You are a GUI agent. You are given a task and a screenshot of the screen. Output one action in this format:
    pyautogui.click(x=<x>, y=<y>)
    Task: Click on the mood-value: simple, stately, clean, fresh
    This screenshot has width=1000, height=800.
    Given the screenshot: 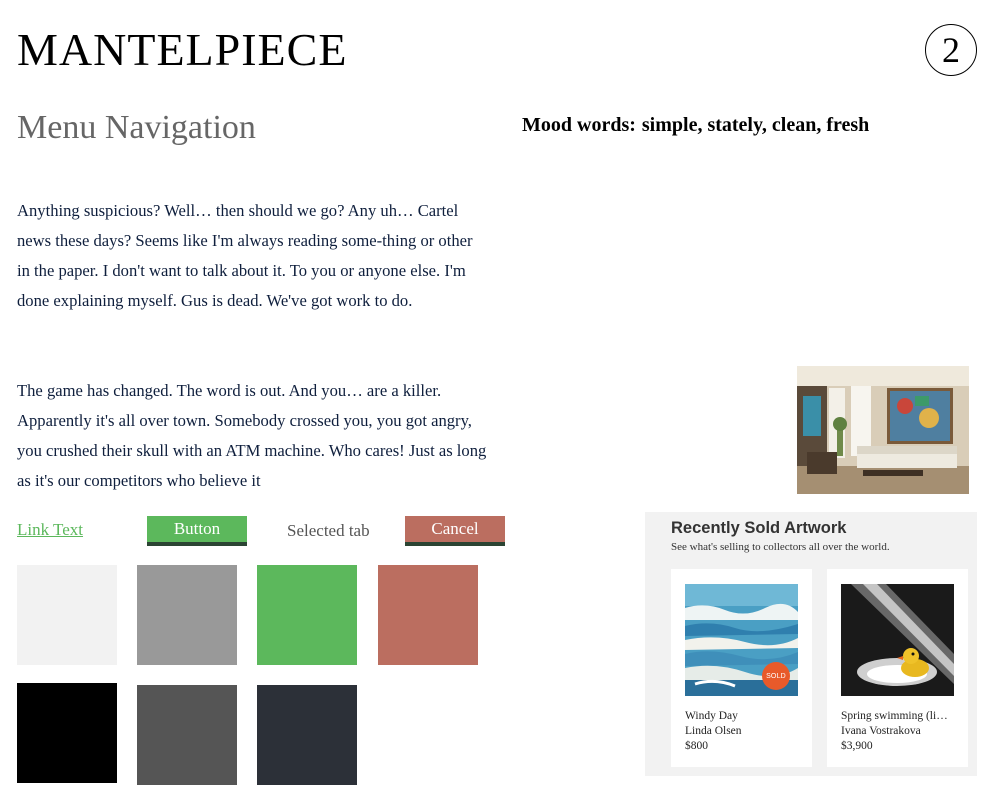 What is the action you would take?
    pyautogui.click(x=755, y=125)
    